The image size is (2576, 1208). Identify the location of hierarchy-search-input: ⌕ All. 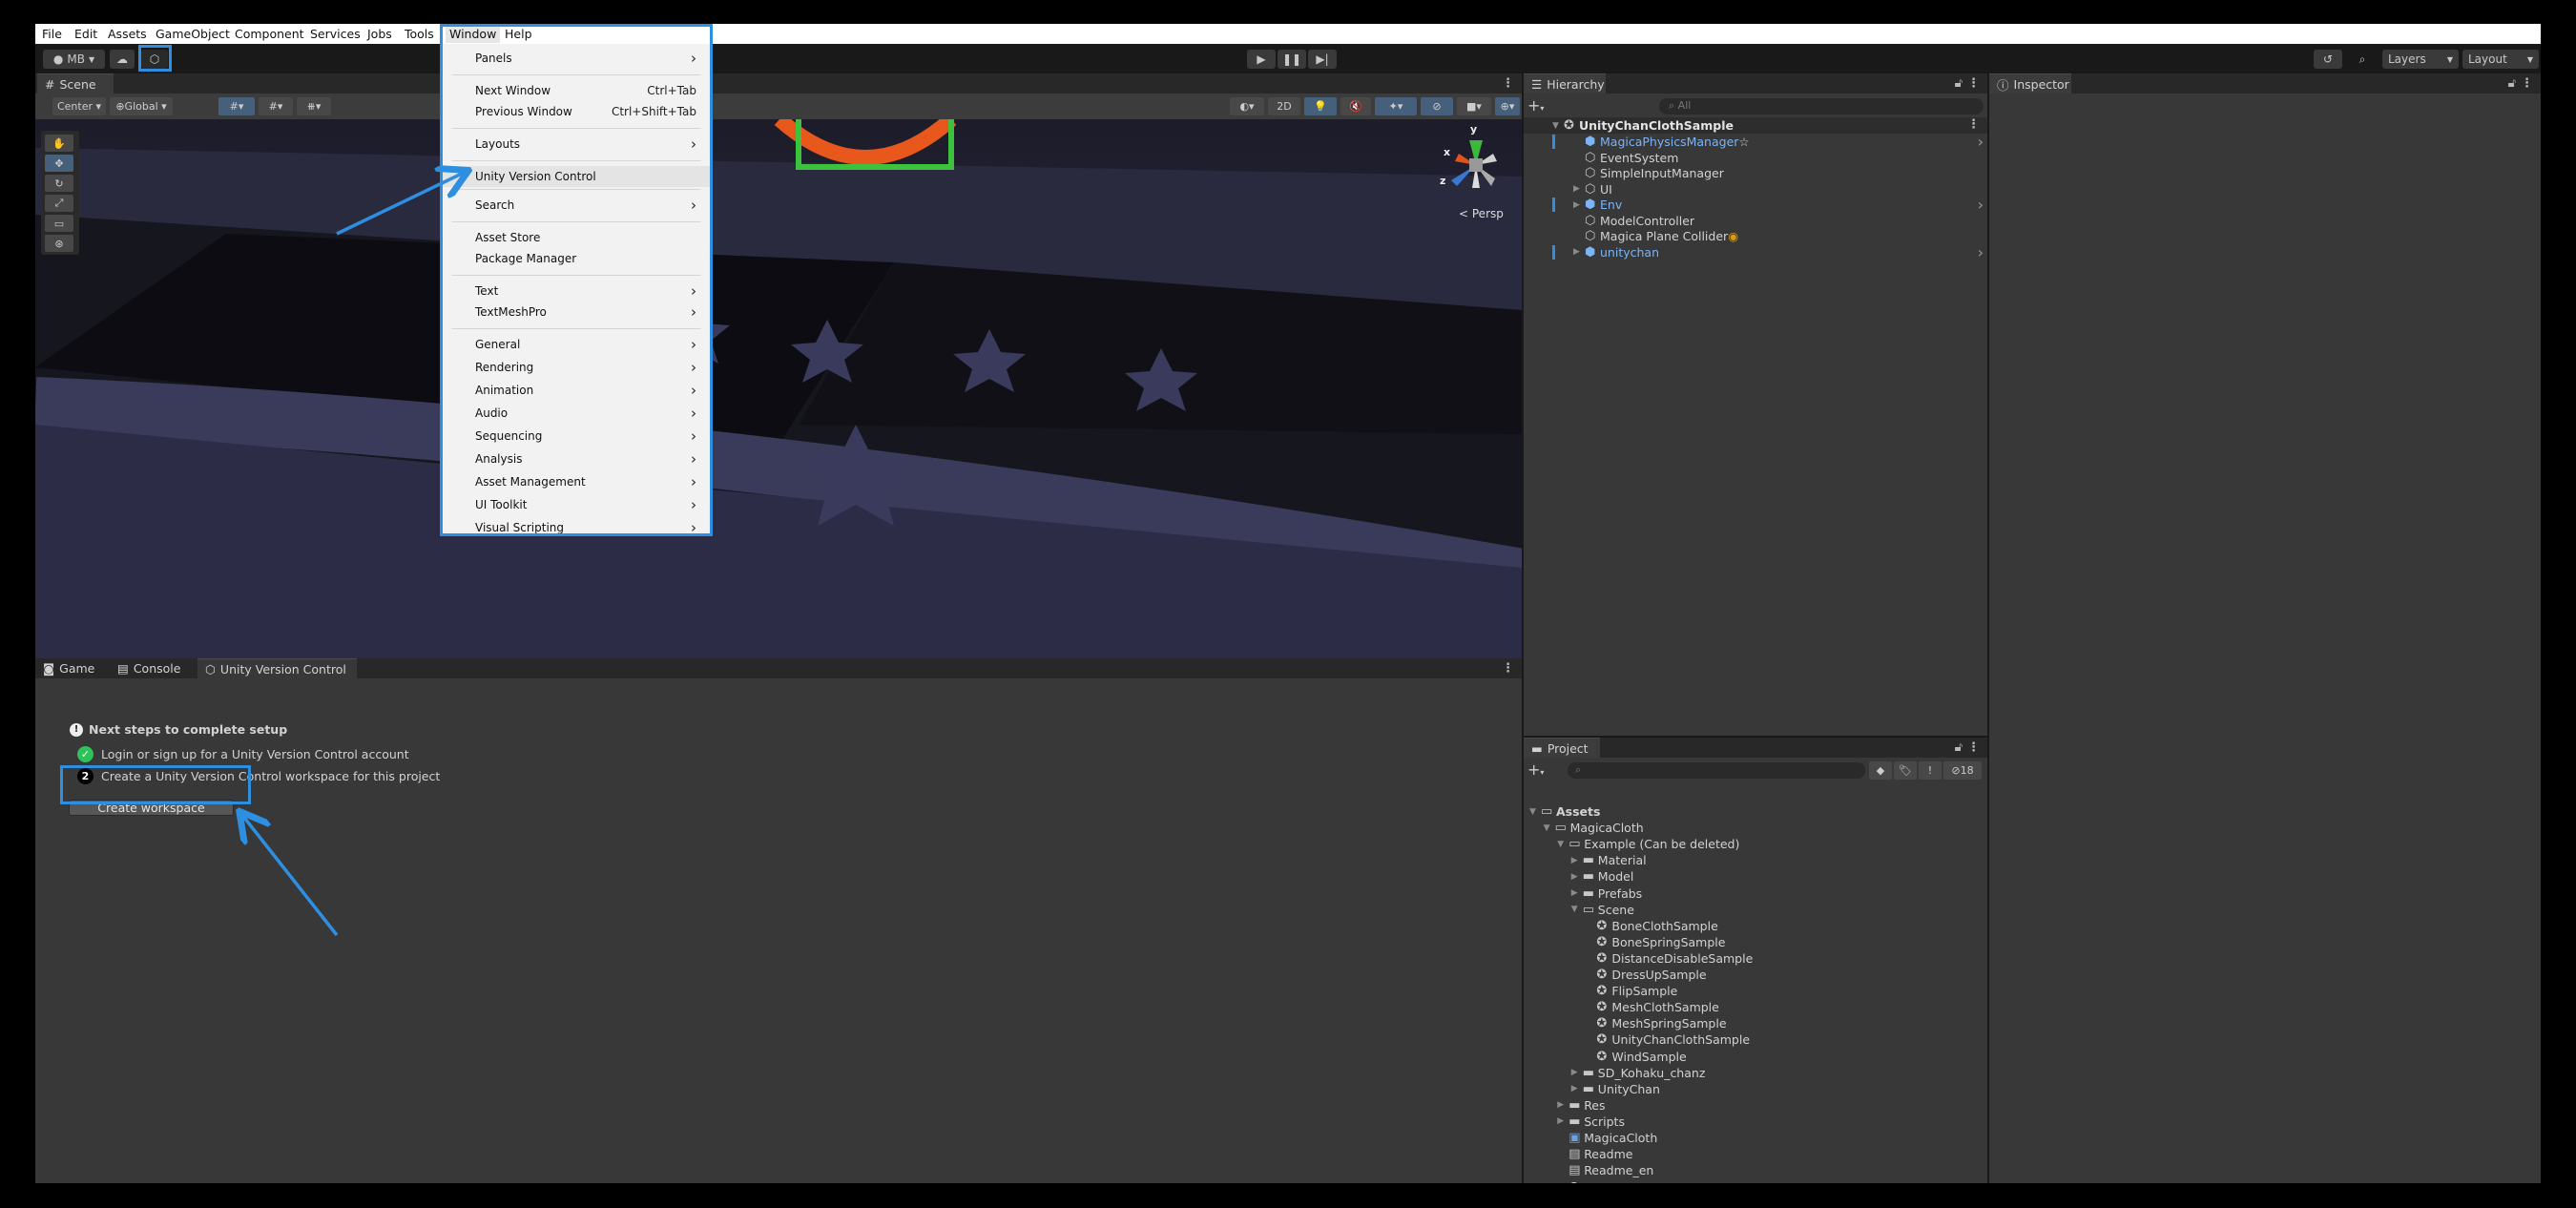
(1821, 106).